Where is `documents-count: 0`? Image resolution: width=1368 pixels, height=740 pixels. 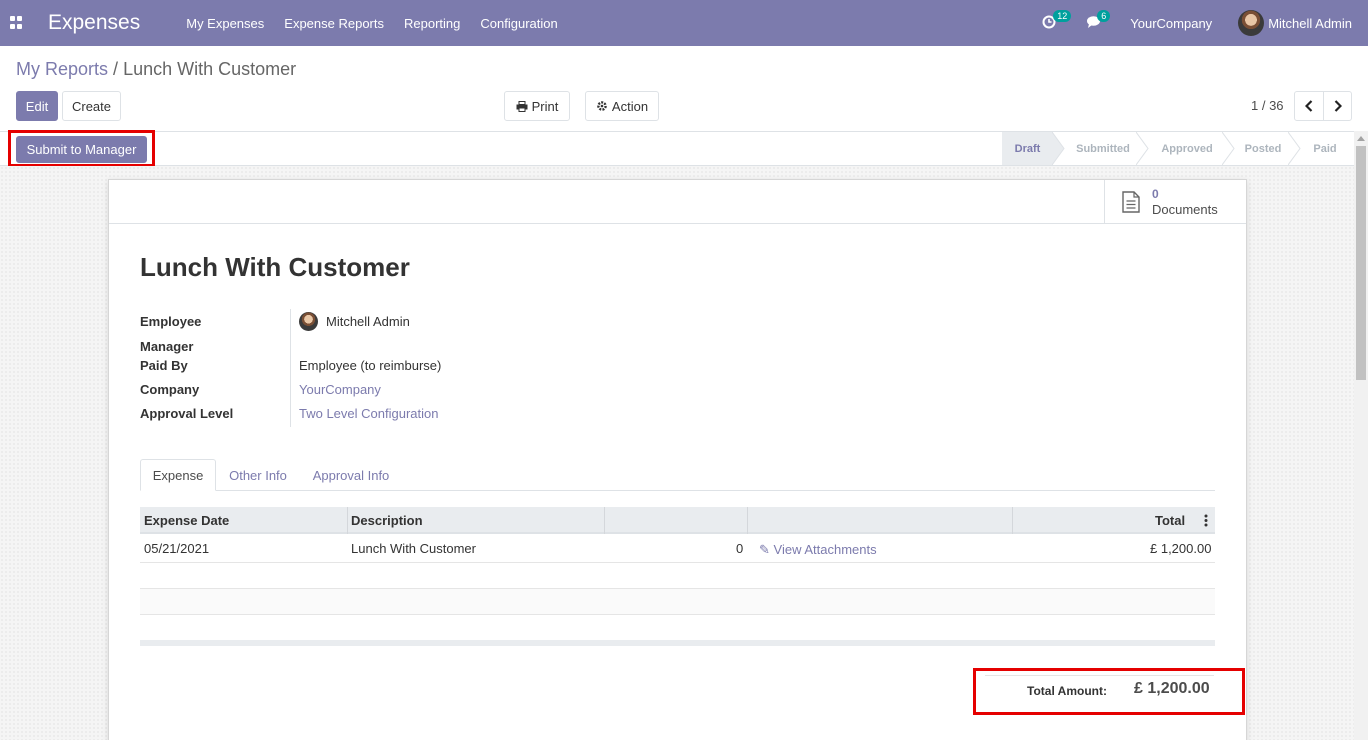 documents-count: 0 is located at coordinates (1155, 193).